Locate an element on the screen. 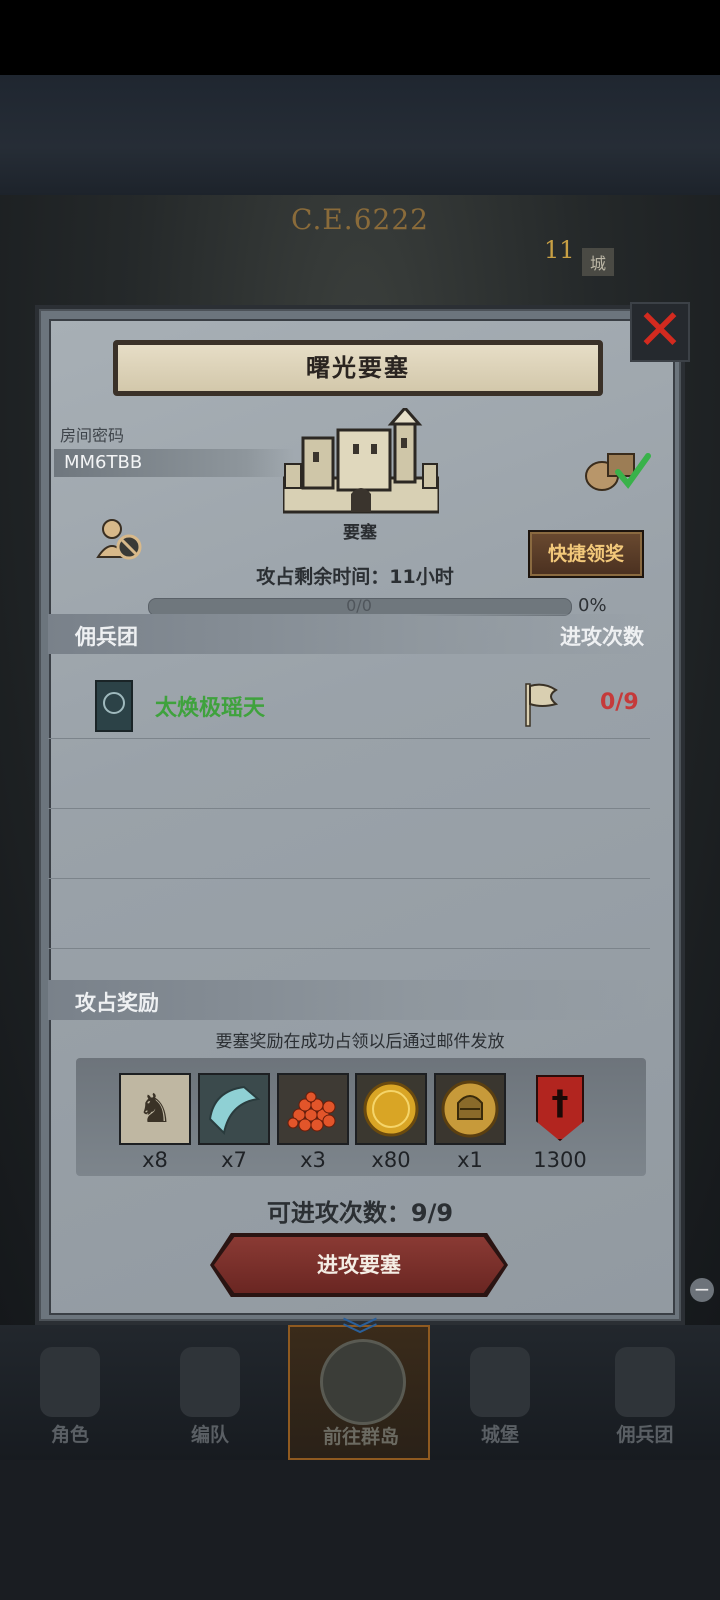  horse-icon: ♞ is located at coordinates (155, 1109).